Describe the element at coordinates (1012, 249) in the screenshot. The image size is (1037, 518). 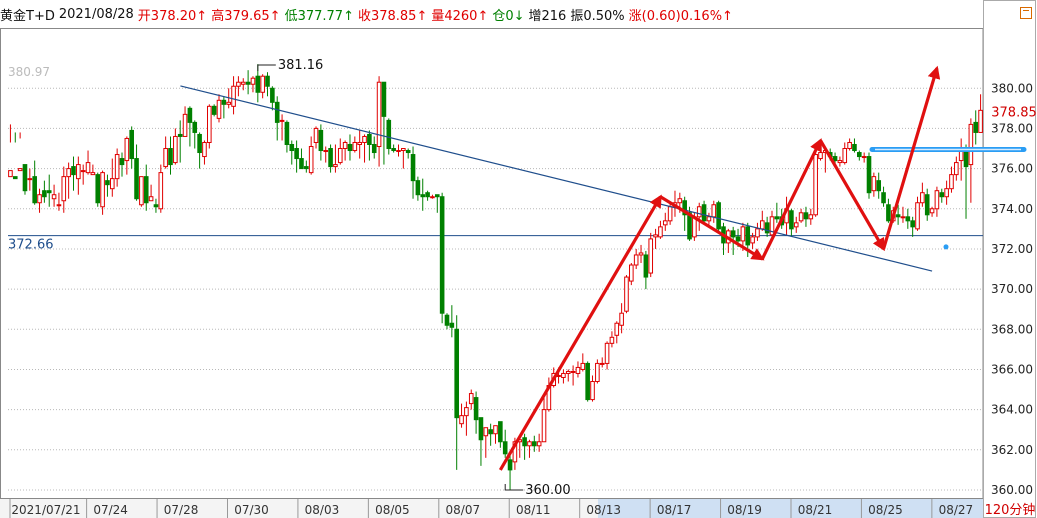
I see `y-tick-label: 372.00` at that location.